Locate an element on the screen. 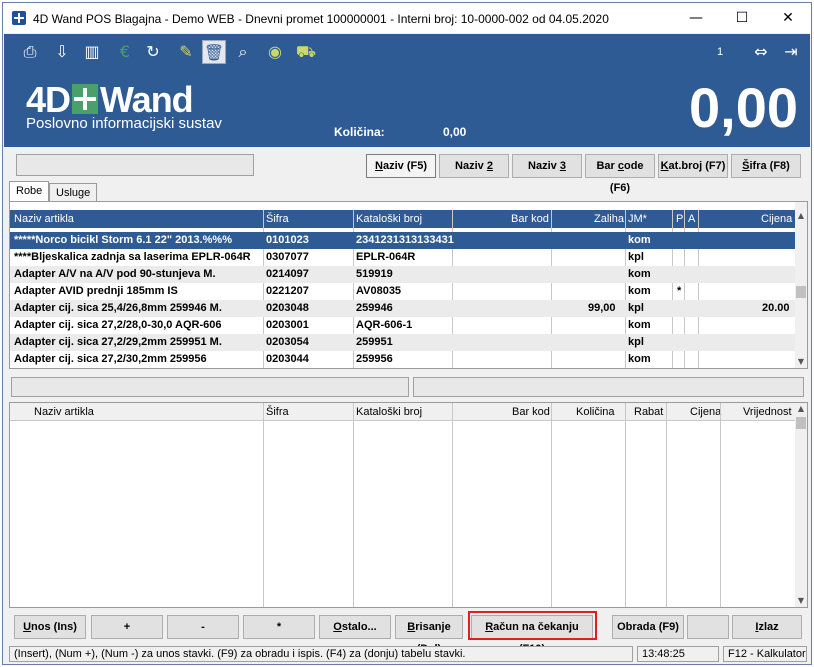  exit-icon: ⇥ is located at coordinates (791, 52).